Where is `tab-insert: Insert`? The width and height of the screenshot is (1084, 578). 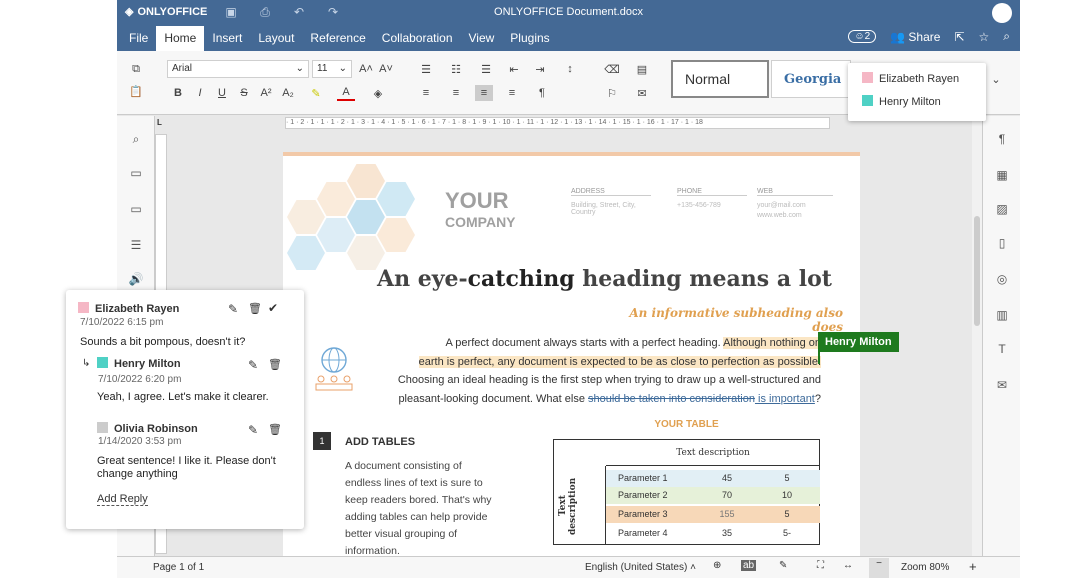 tab-insert: Insert is located at coordinates (227, 38).